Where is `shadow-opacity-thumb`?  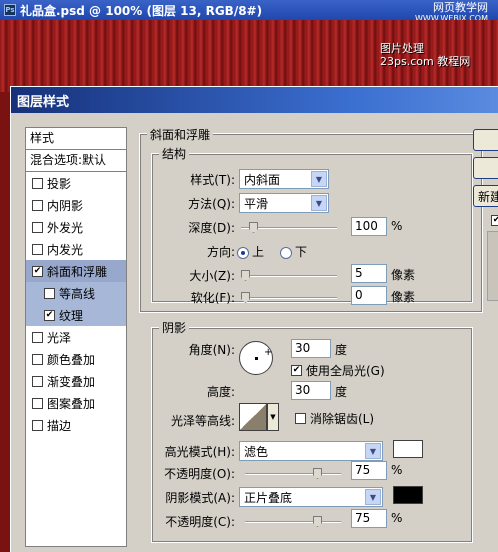 shadow-opacity-thumb is located at coordinates (317, 521).